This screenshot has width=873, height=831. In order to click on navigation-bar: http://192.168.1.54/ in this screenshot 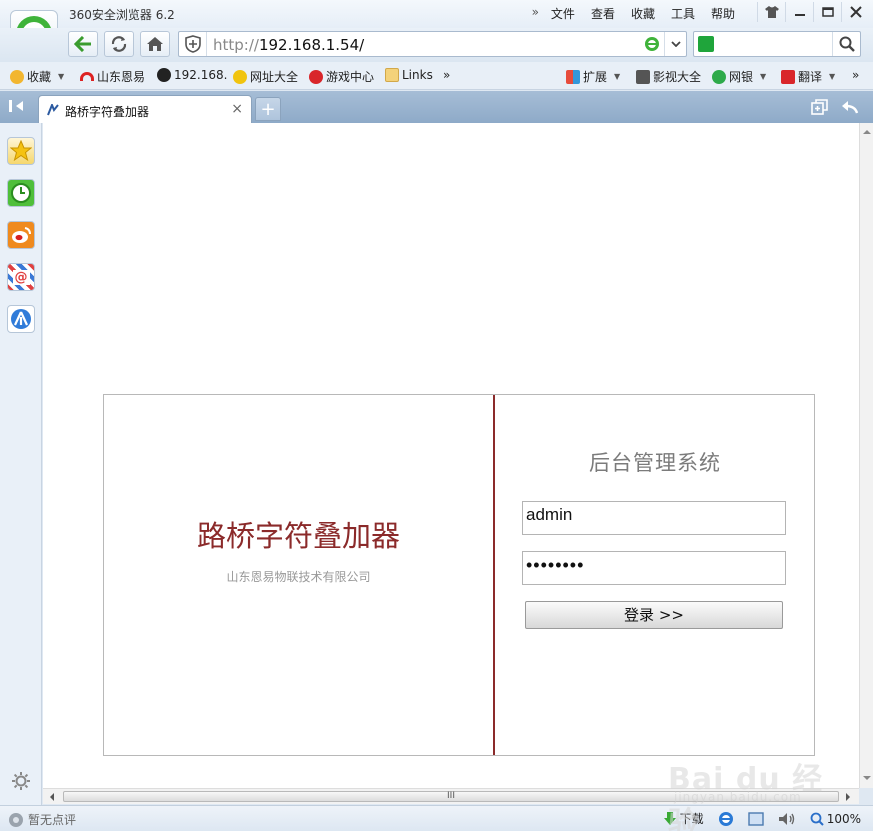, I will do `click(436, 45)`.